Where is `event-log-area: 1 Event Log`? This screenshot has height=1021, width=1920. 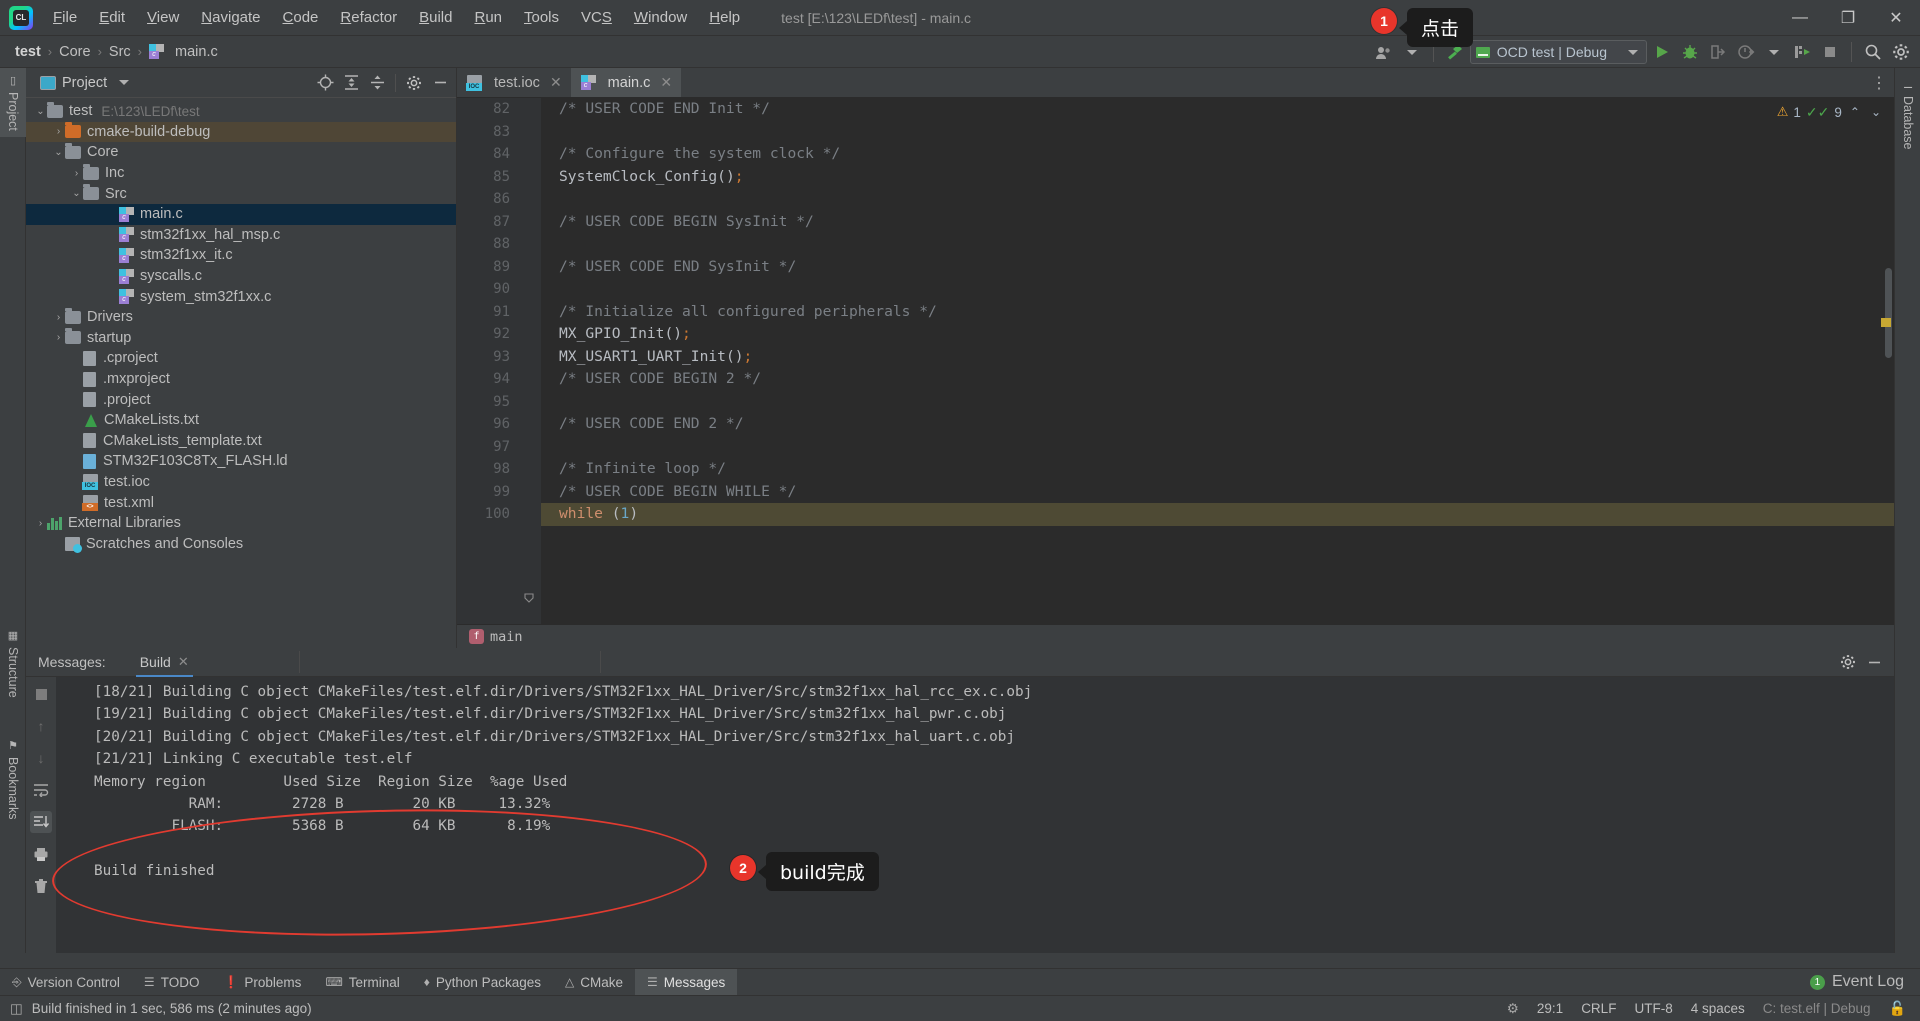 event-log-area: 1 Event Log is located at coordinates (1864, 982).